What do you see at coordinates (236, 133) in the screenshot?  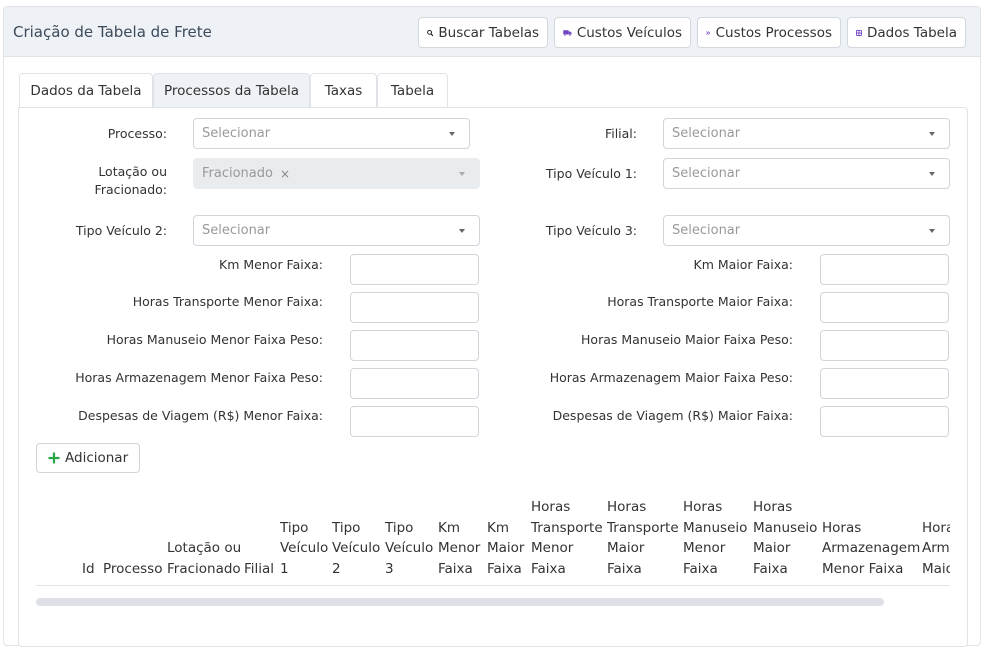 I see `processo-placeholder: Selecionar` at bounding box center [236, 133].